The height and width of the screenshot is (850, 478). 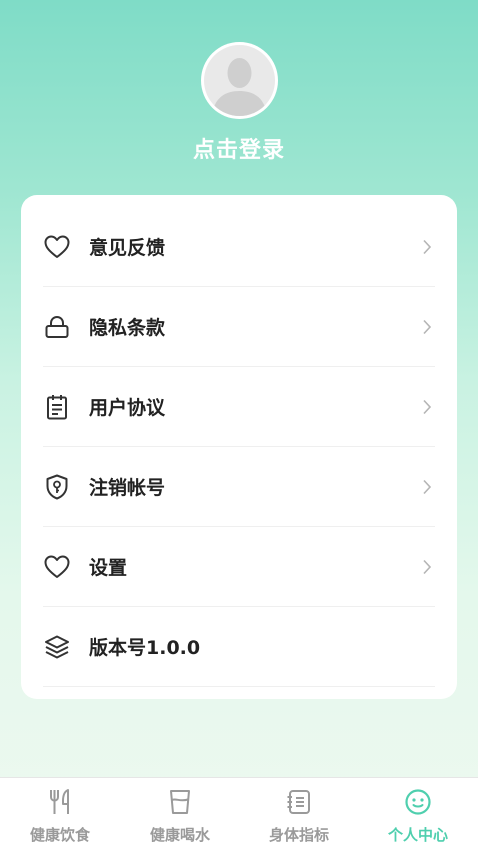 I want to click on tab-label: 健康饮食, so click(x=59, y=835).